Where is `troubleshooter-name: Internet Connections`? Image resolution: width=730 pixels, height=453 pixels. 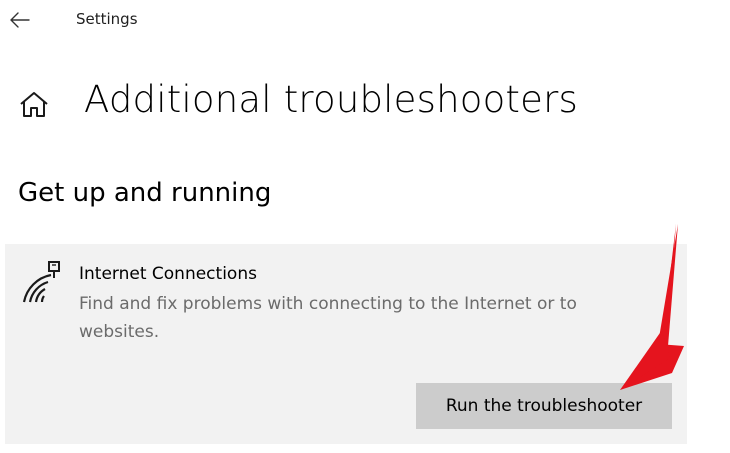
troubleshooter-name: Internet Connections is located at coordinates (168, 274).